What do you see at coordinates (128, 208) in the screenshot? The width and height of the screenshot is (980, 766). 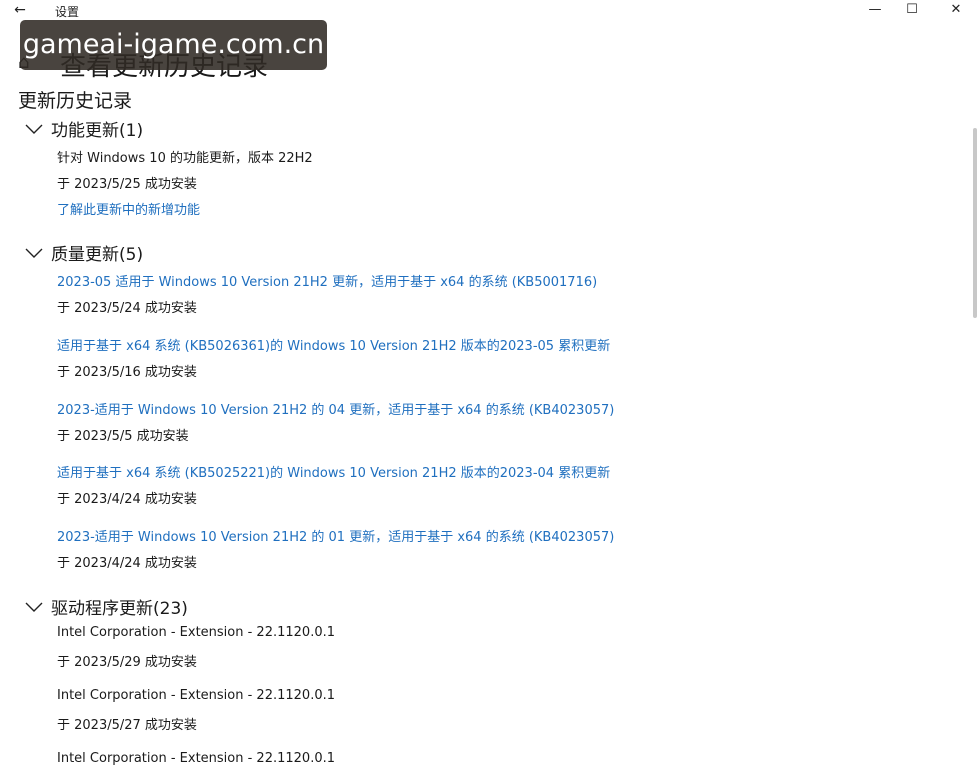 I see `learn-more-link: 了解此更新中的新增功能` at bounding box center [128, 208].